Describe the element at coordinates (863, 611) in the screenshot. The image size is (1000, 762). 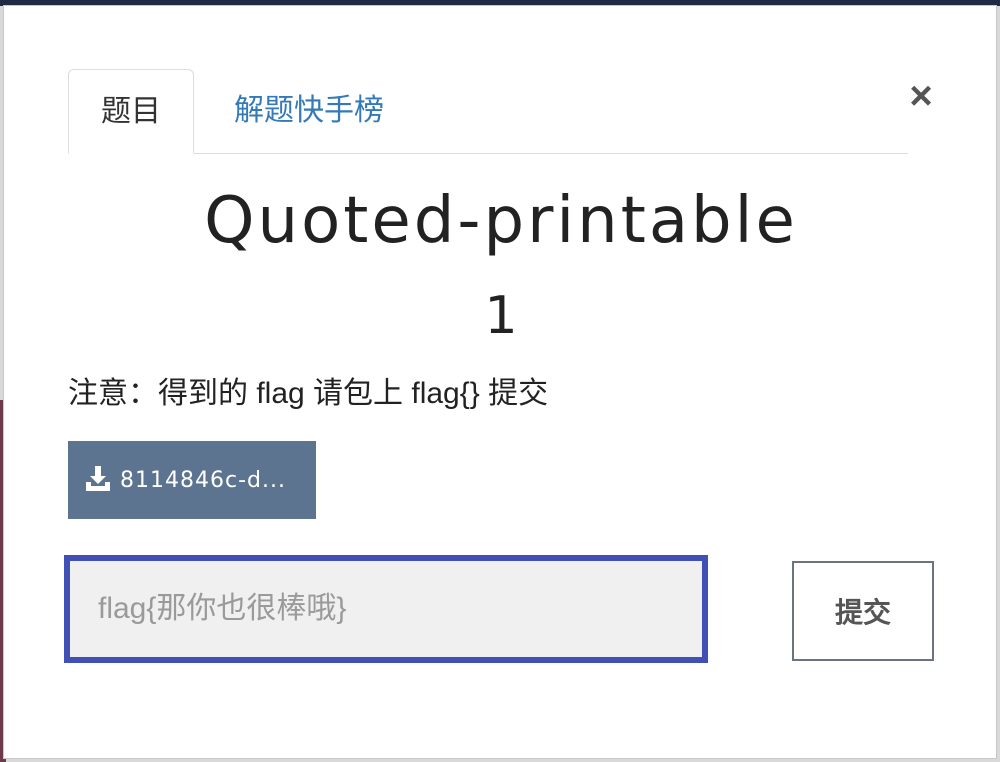
I see `submit-button: 提交` at that location.